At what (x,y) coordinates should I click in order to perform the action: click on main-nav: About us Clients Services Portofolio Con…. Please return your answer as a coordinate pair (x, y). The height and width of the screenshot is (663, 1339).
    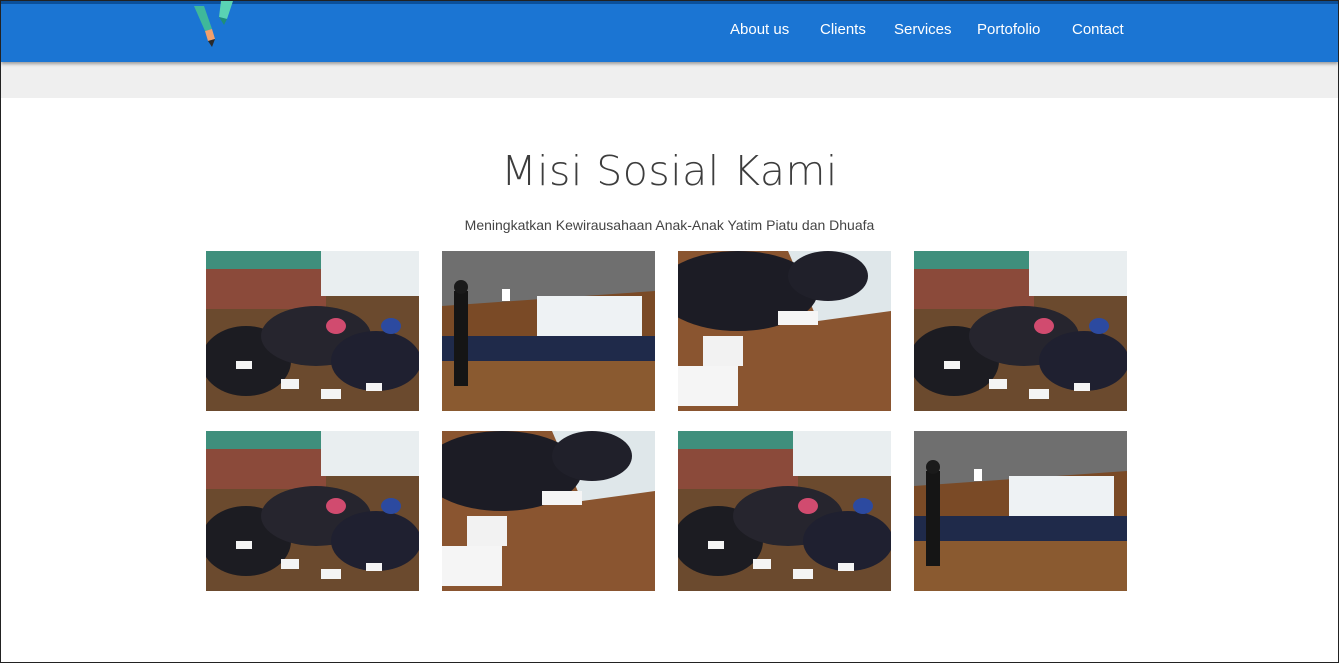
    Looking at the image, I should click on (669, 32).